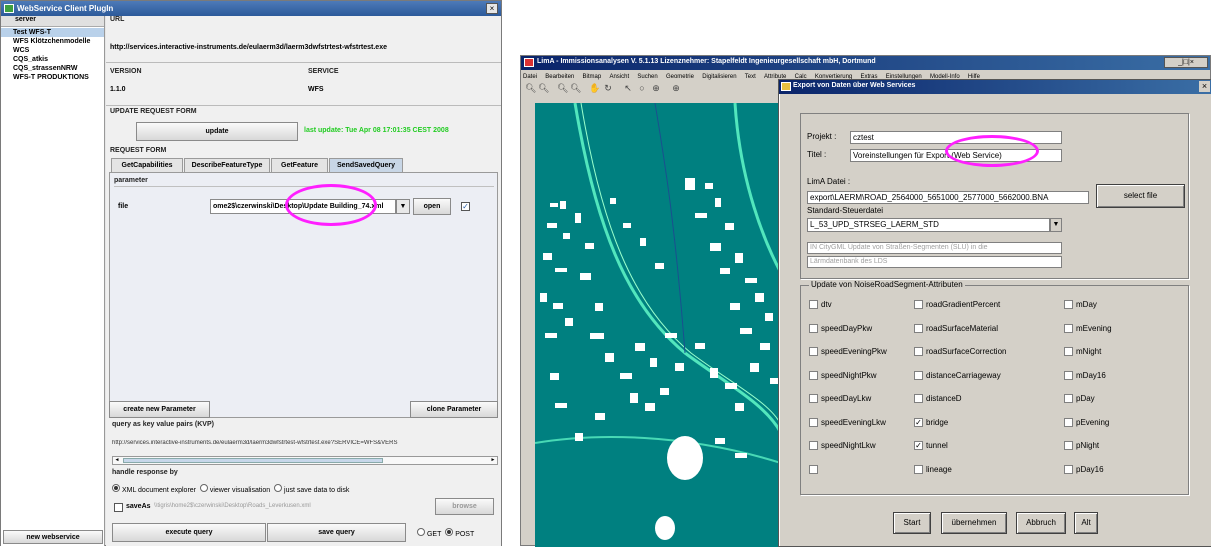  What do you see at coordinates (559, 77) in the screenshot?
I see `menu-item: Bearbeiten` at bounding box center [559, 77].